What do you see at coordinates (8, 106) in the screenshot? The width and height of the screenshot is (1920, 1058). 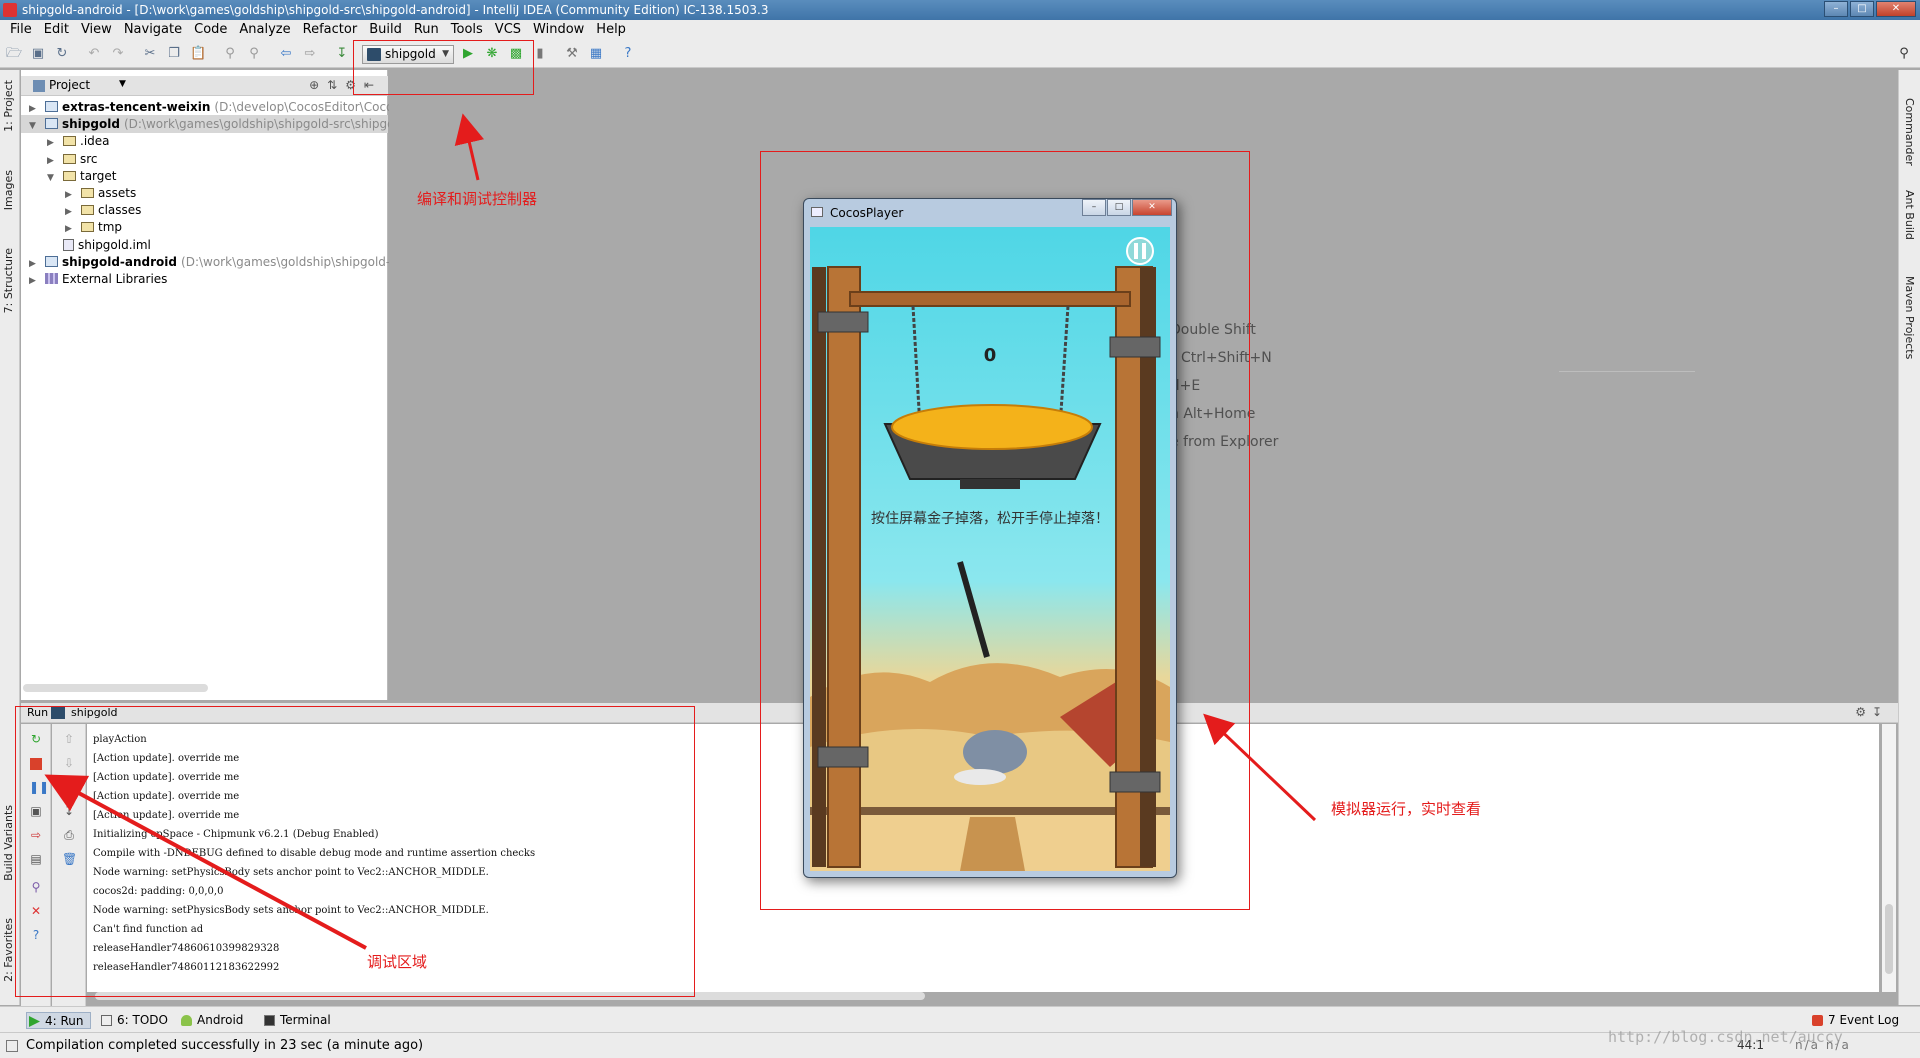 I see `tool-tab-project: 1: Project` at bounding box center [8, 106].